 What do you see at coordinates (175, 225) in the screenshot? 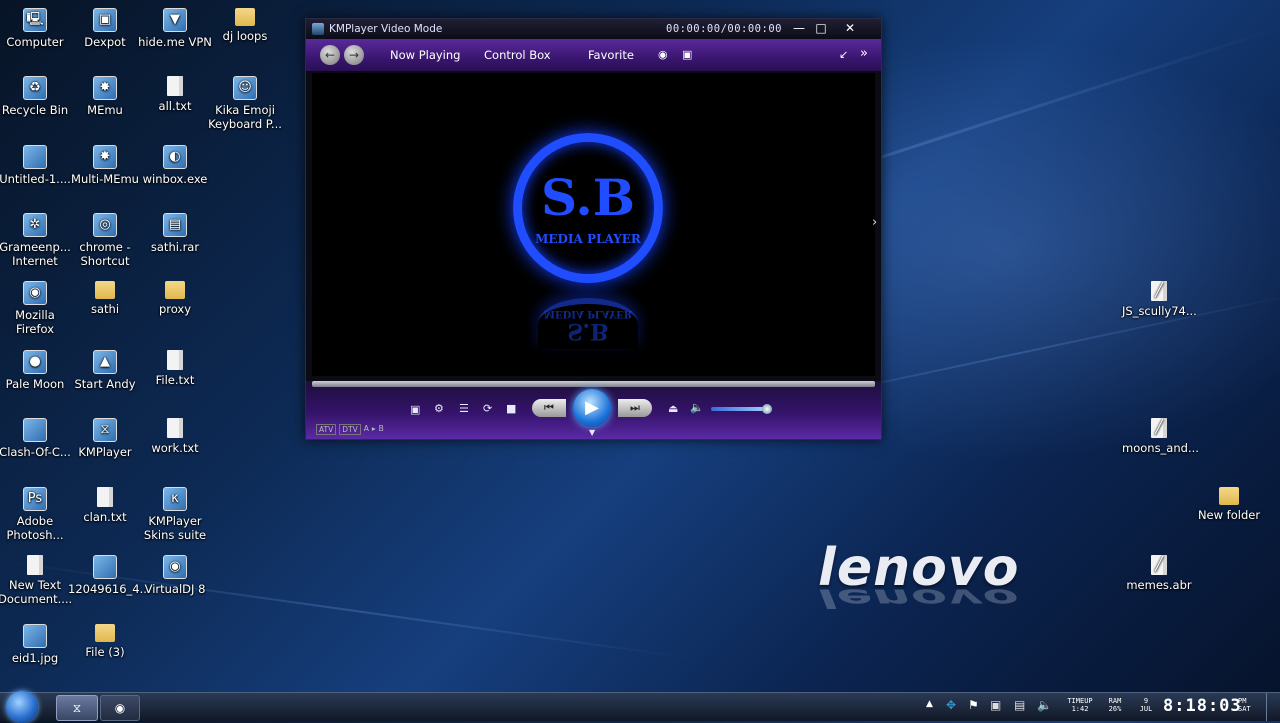
I see `rar-icon: ▤` at bounding box center [175, 225].